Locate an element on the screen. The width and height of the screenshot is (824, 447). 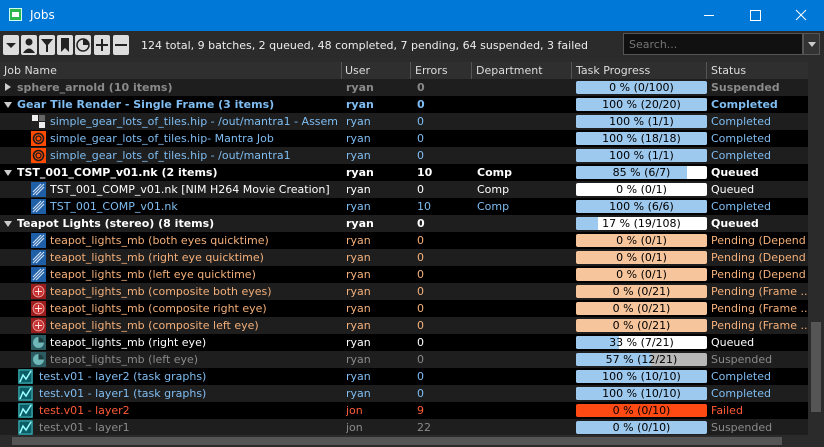
task-progress-bar: 100 % (18/18) is located at coordinates (641, 138).